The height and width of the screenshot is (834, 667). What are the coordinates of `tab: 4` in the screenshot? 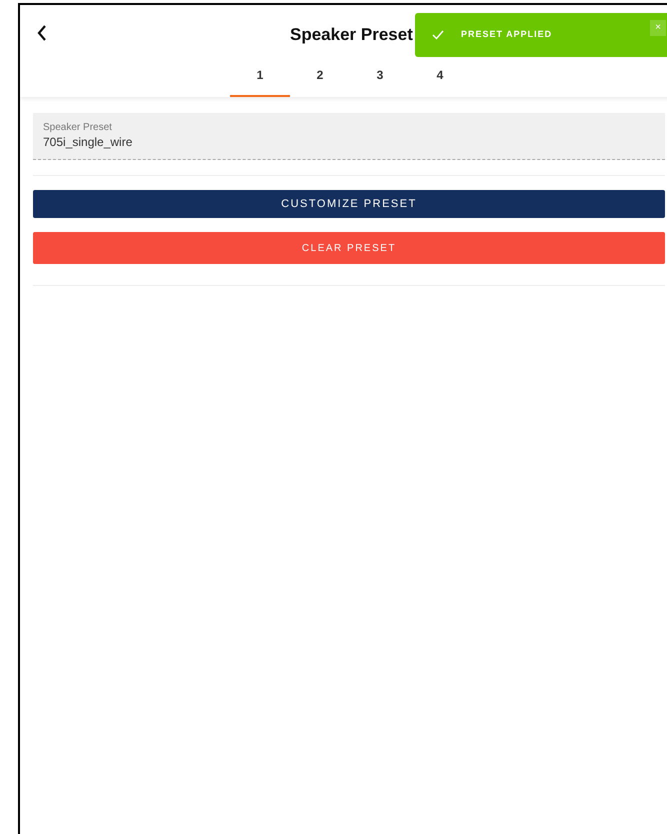 It's located at (440, 79).